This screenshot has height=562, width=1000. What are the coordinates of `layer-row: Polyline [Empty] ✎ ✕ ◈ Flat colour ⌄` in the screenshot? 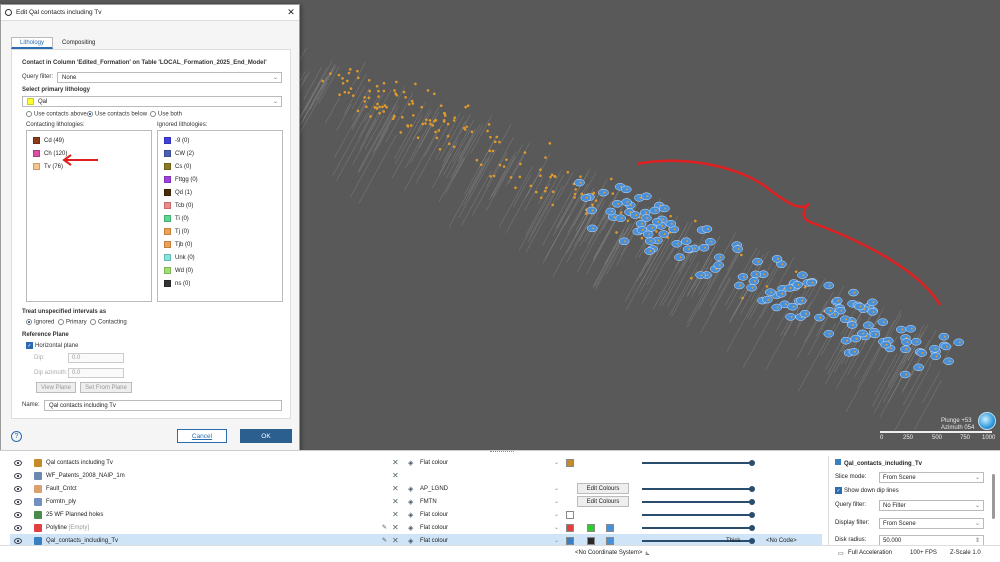 It's located at (416, 527).